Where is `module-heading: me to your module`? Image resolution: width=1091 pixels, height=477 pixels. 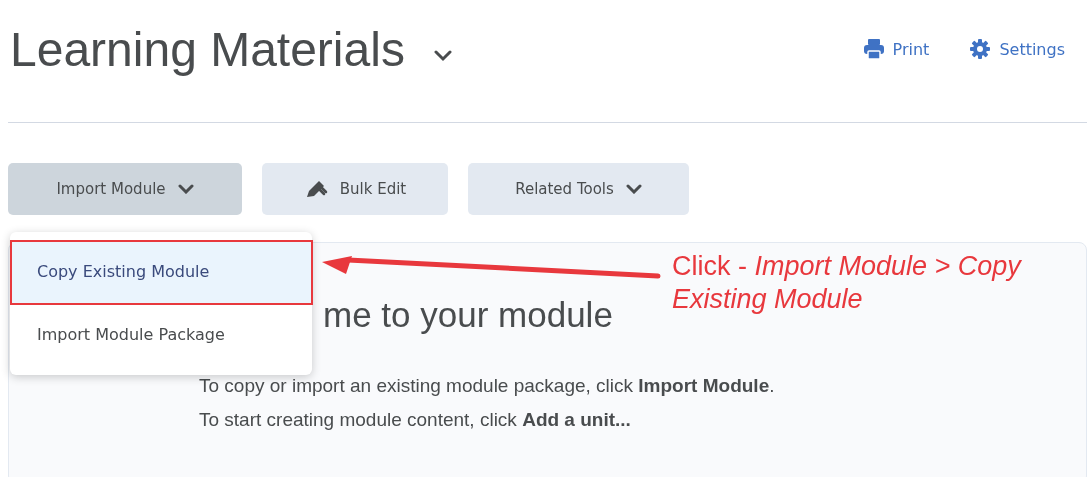 module-heading: me to your module is located at coordinates (468, 315).